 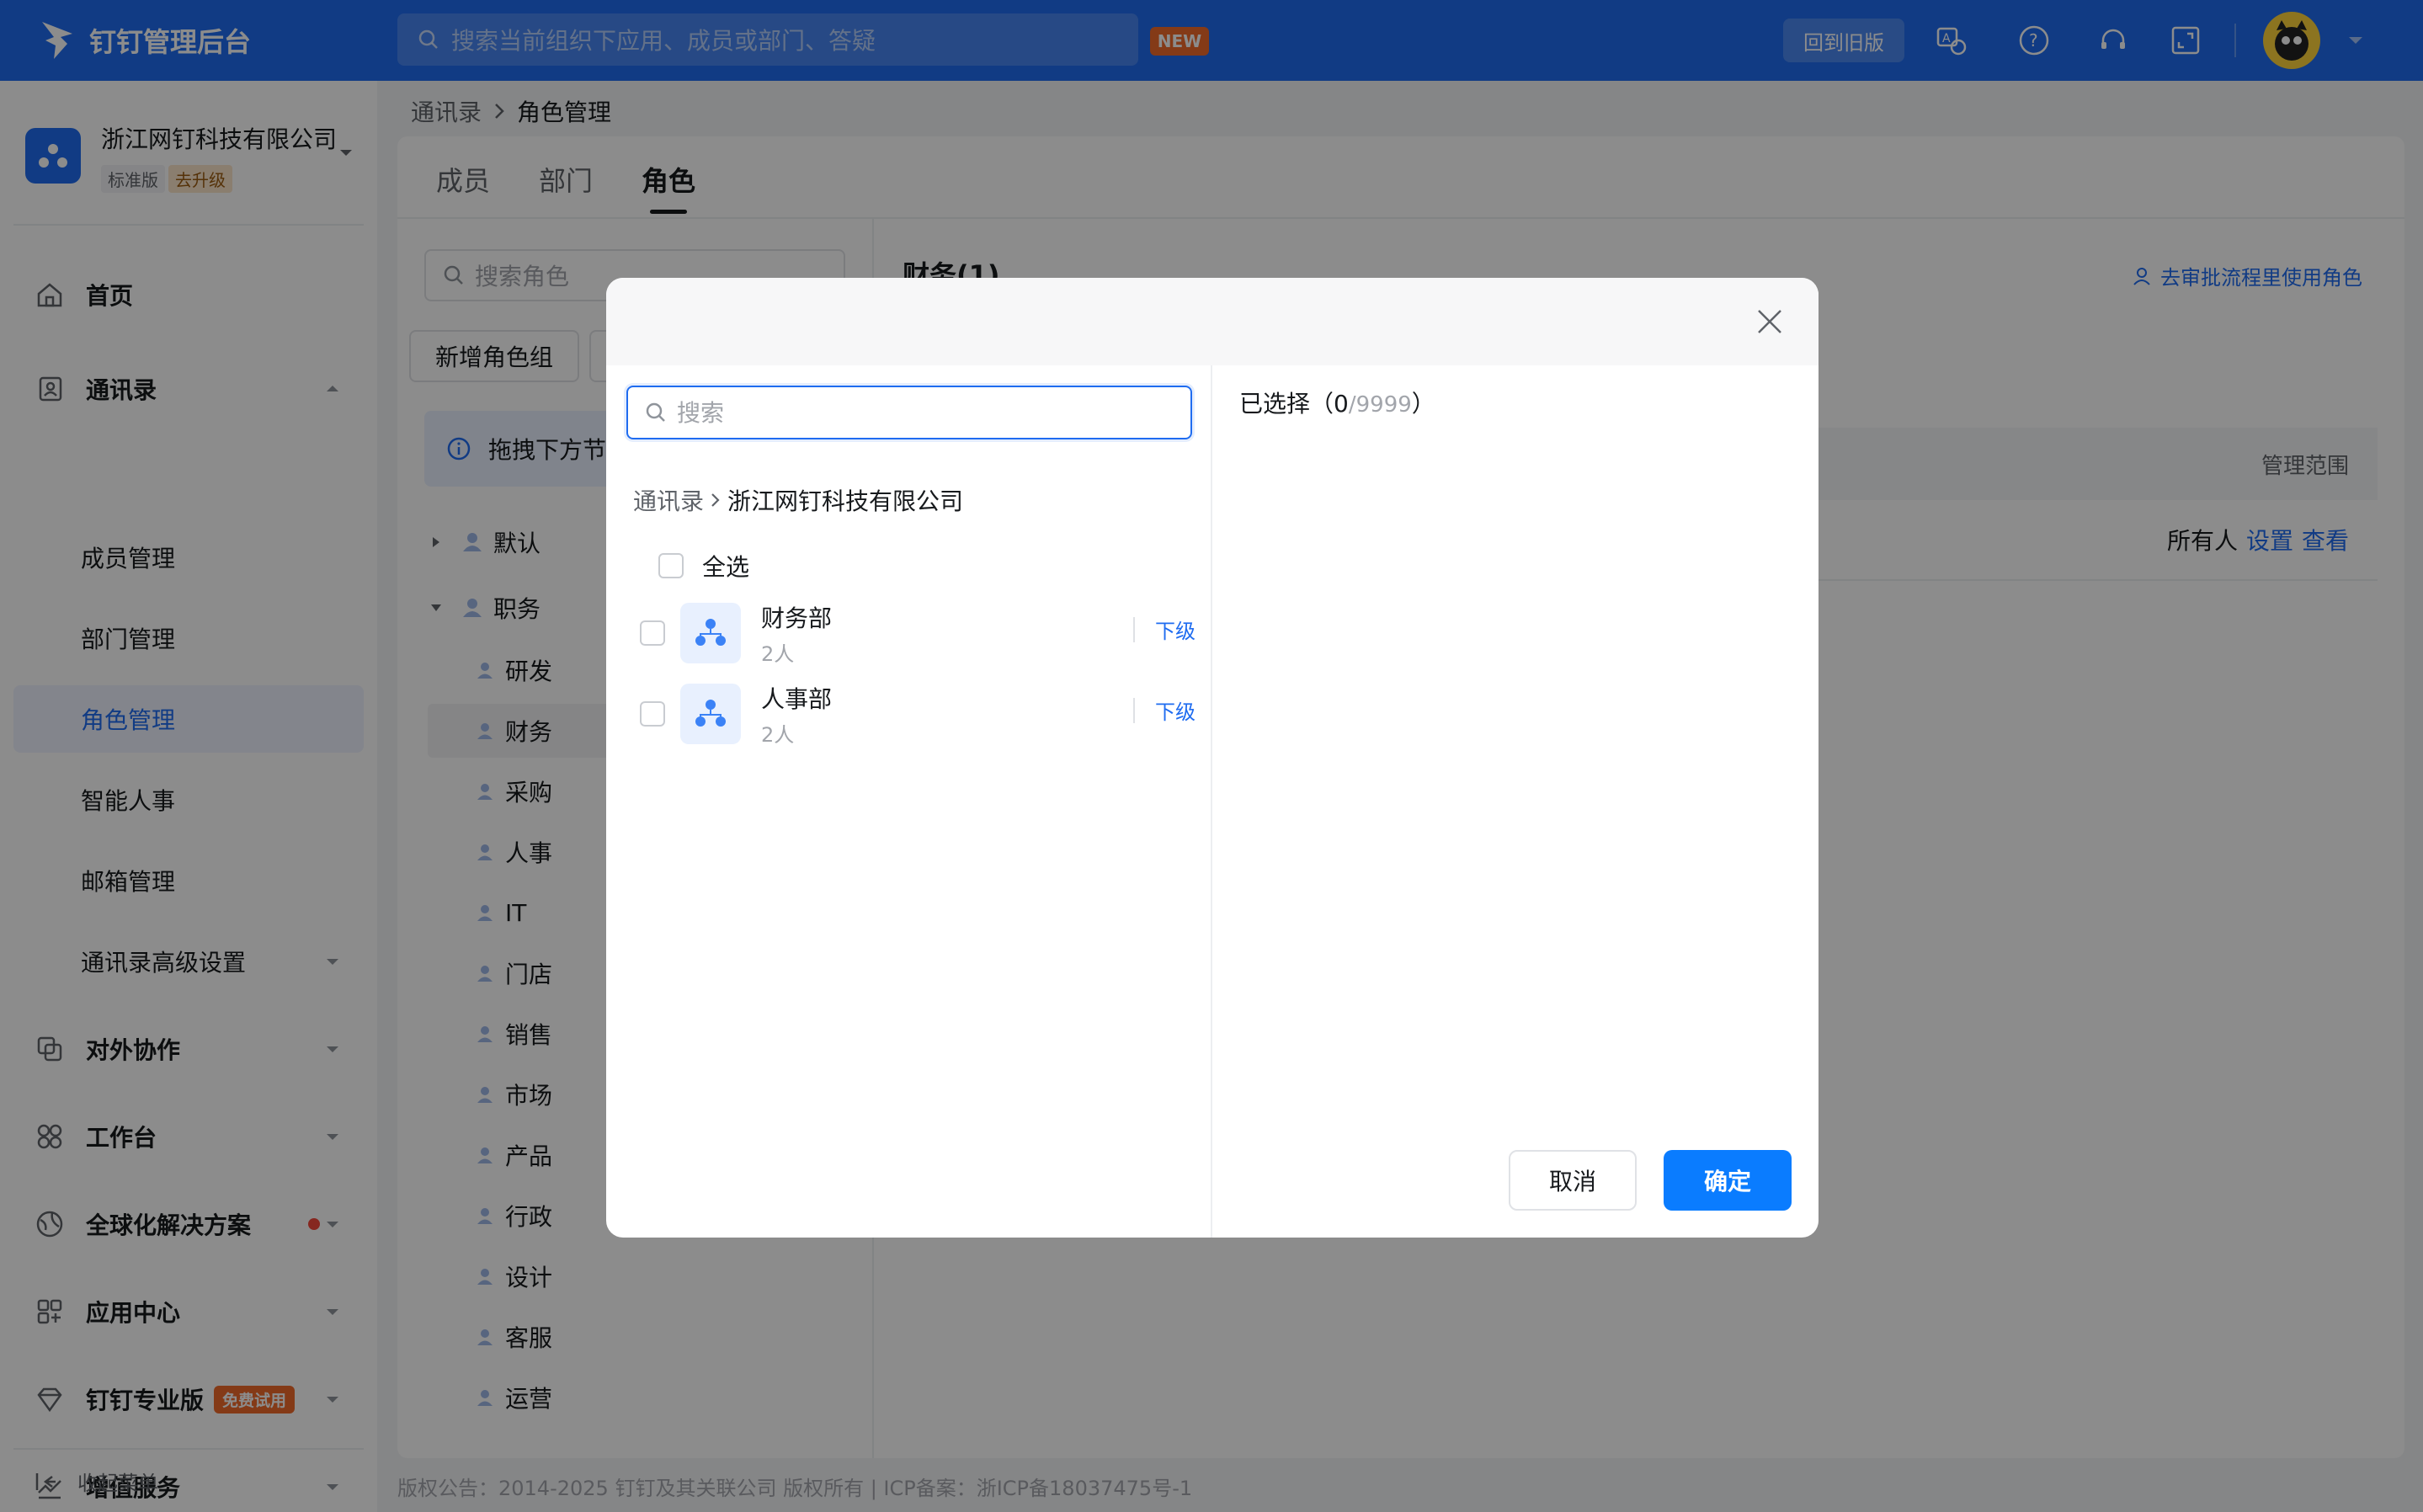 What do you see at coordinates (1423, 404) in the screenshot?
I see `selected-suffix: ）` at bounding box center [1423, 404].